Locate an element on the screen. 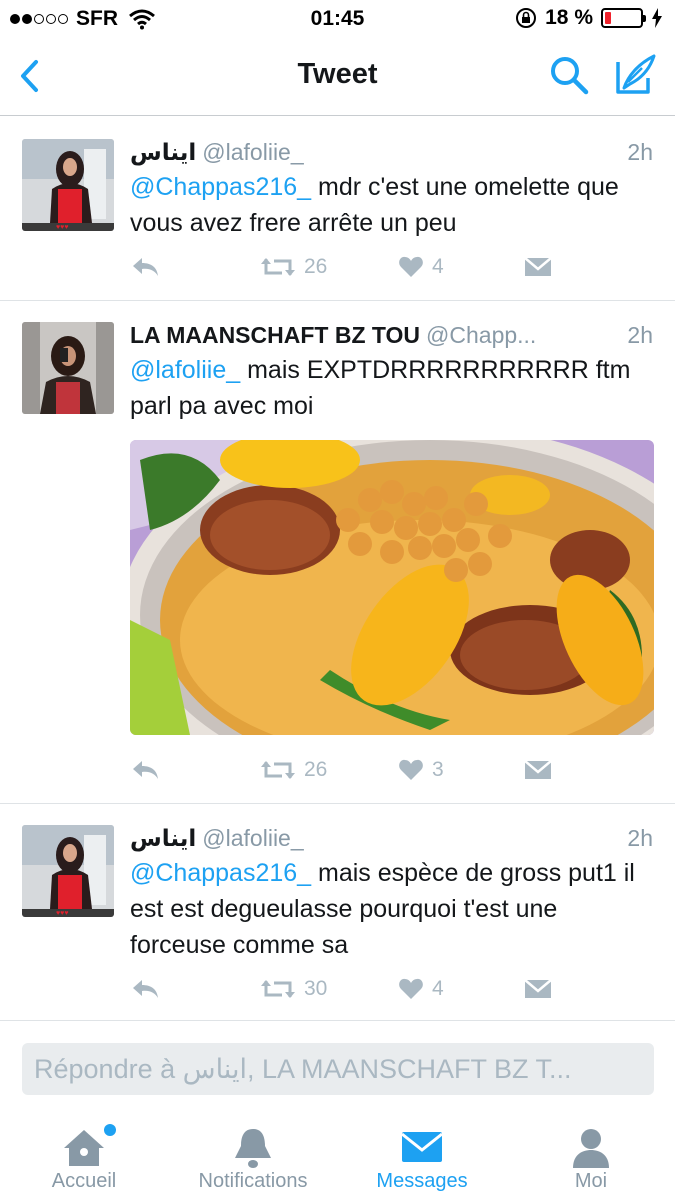 The height and width of the screenshot is (1200, 675). tab-notifications: Notifications is located at coordinates (253, 1155).